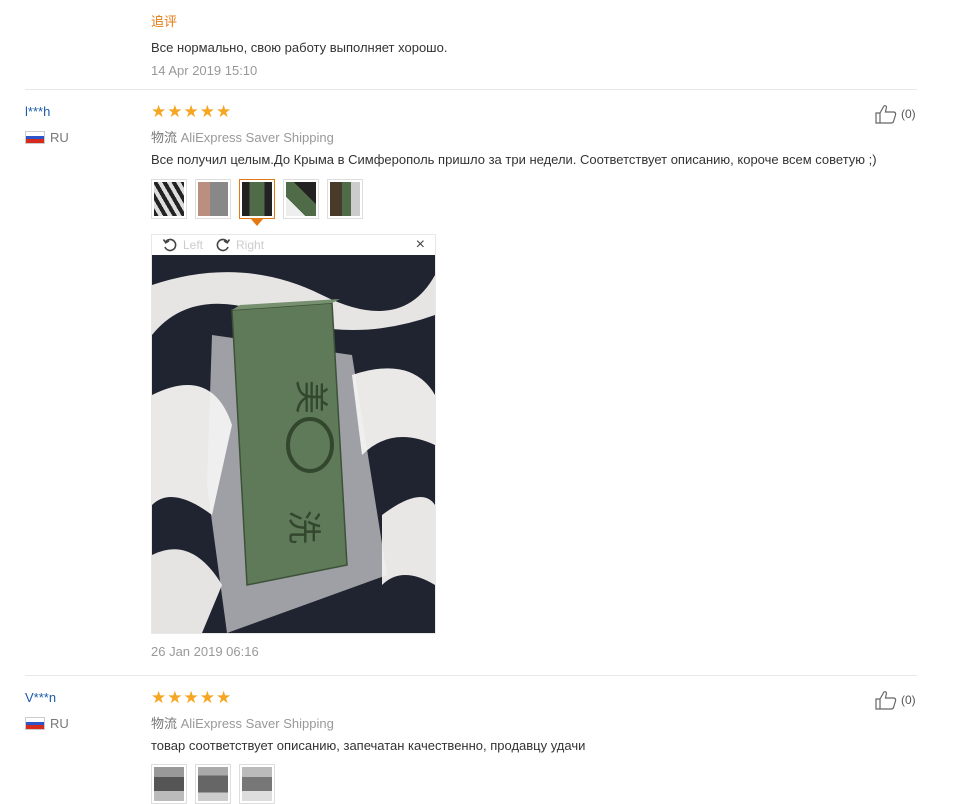 The height and width of the screenshot is (804, 957). Describe the element at coordinates (257, 222) in the screenshot. I see `active-caret` at that location.